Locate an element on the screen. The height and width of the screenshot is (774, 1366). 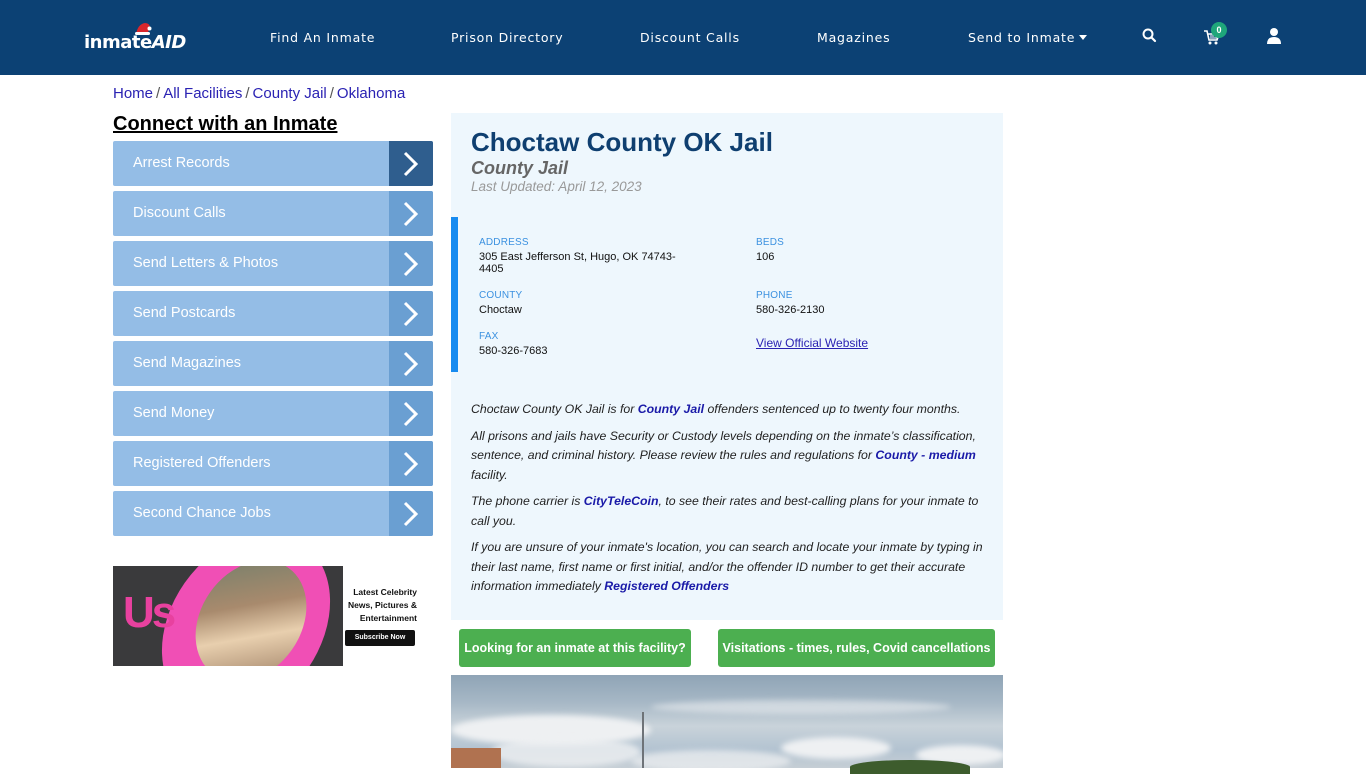
cart-count-badge: 0 is located at coordinates (1219, 30).